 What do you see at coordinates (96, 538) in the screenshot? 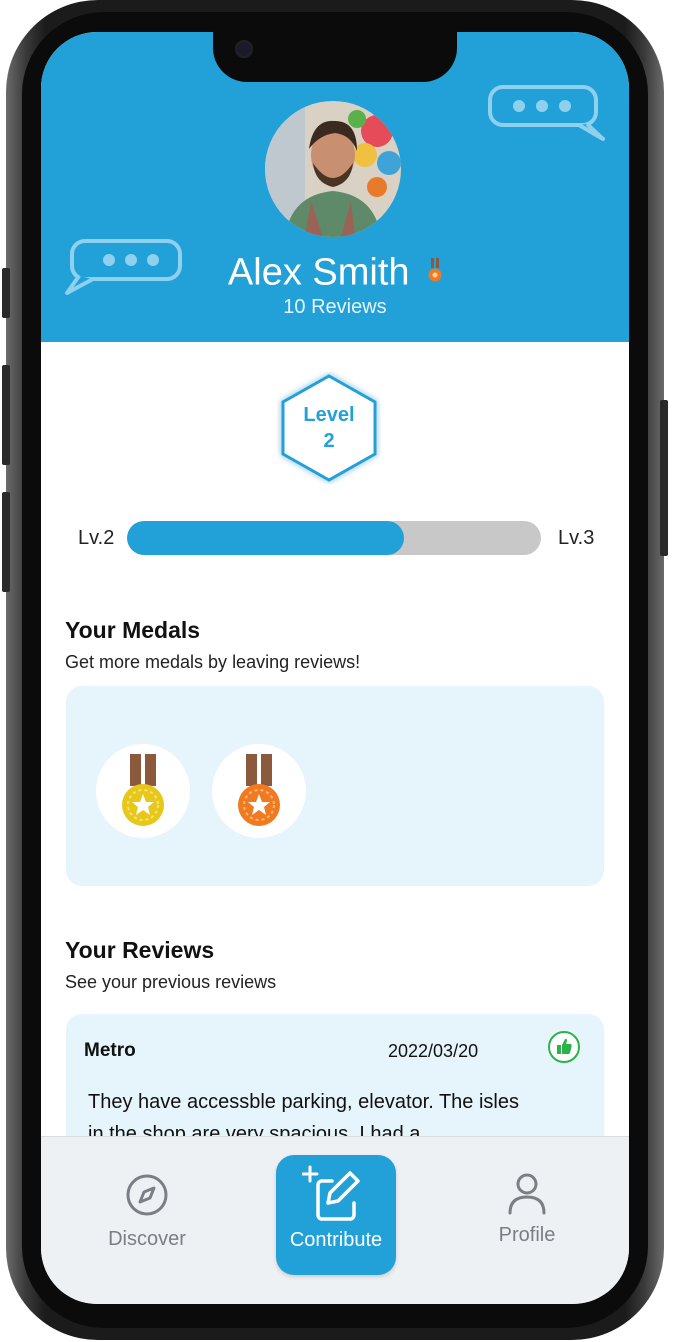
I see `progress-current-level: Lv.2` at bounding box center [96, 538].